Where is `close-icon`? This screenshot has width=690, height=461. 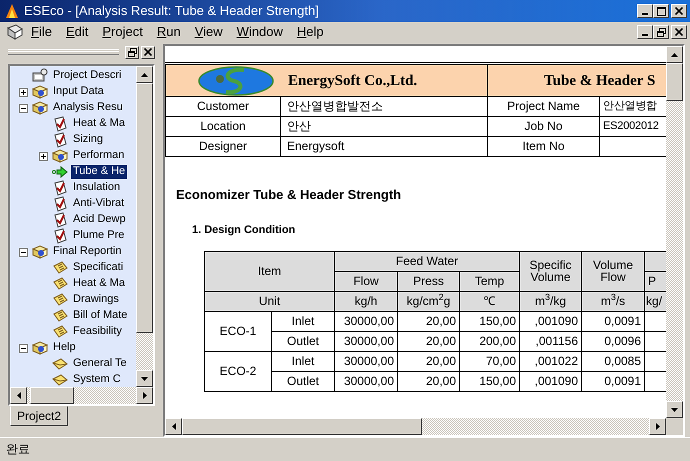
close-icon is located at coordinates (148, 52).